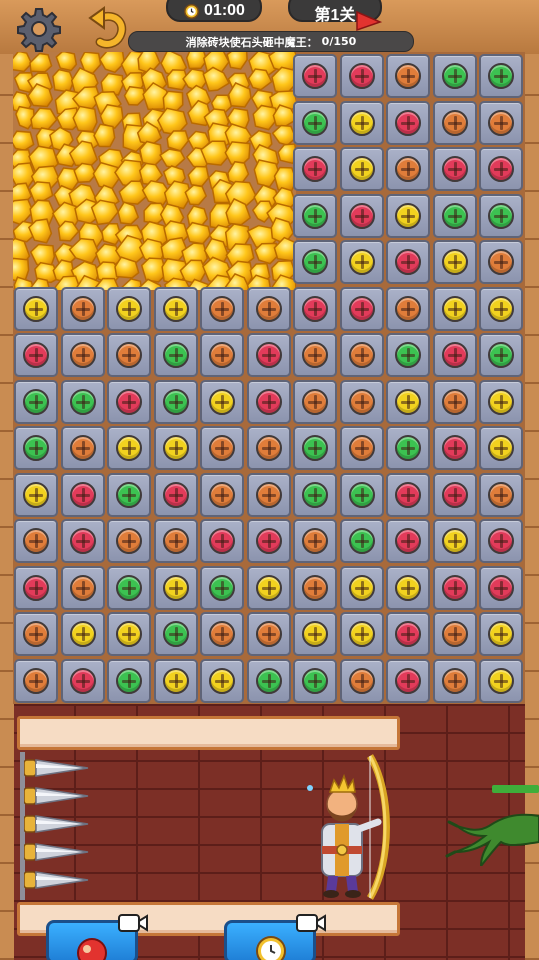  Describe the element at coordinates (208, 733) in the screenshot. I see `top-wooden-plank` at that location.